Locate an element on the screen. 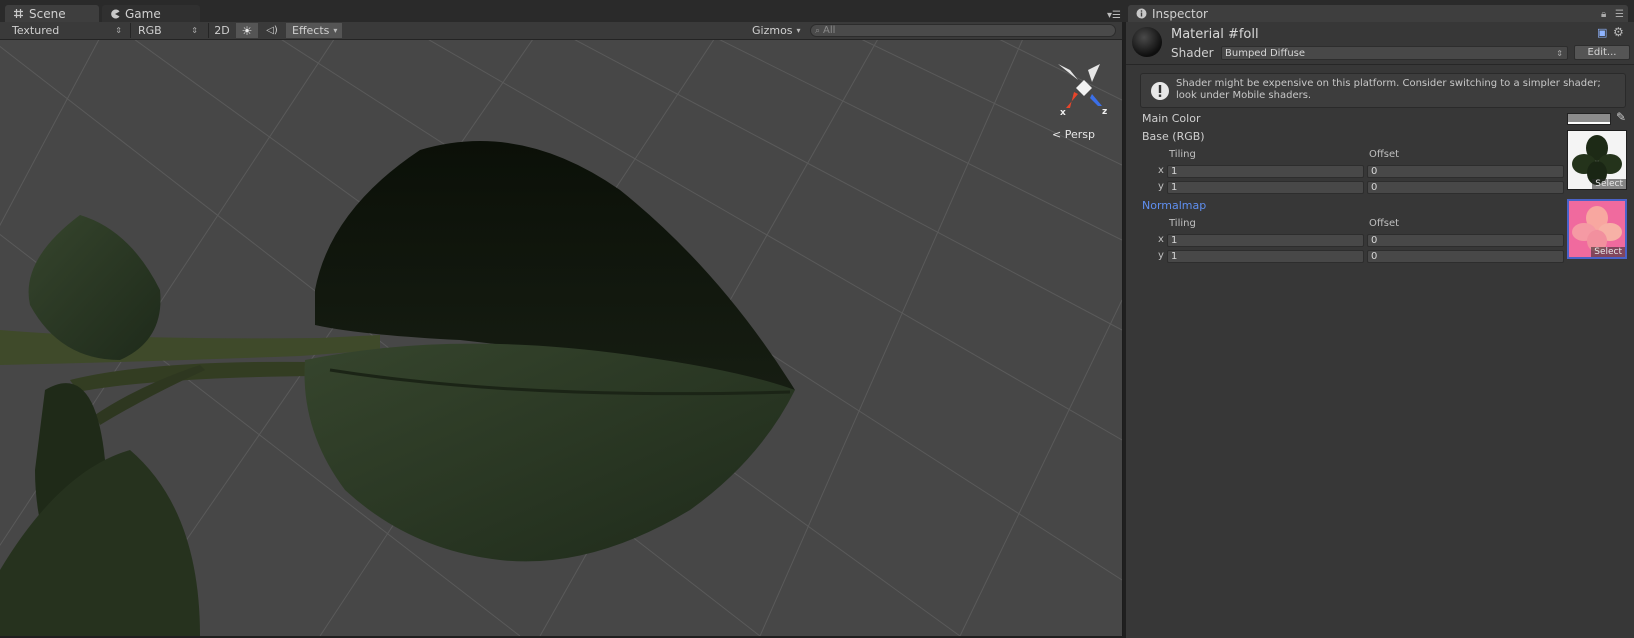  gizmo-z-label: z is located at coordinates (1104, 112).